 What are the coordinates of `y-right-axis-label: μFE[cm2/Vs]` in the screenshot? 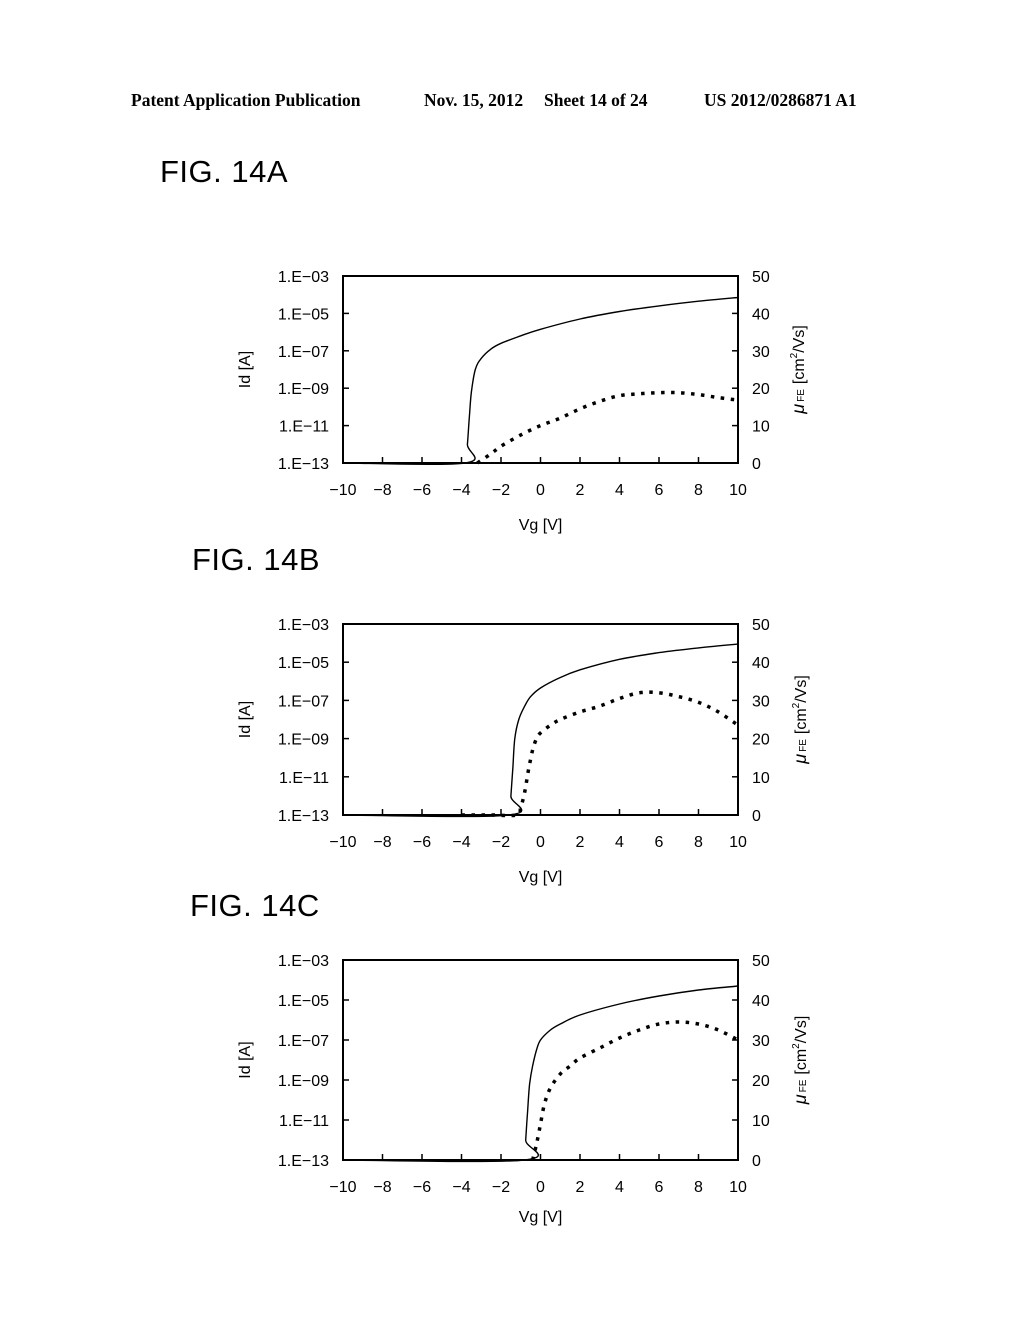 It's located at (800, 1061).